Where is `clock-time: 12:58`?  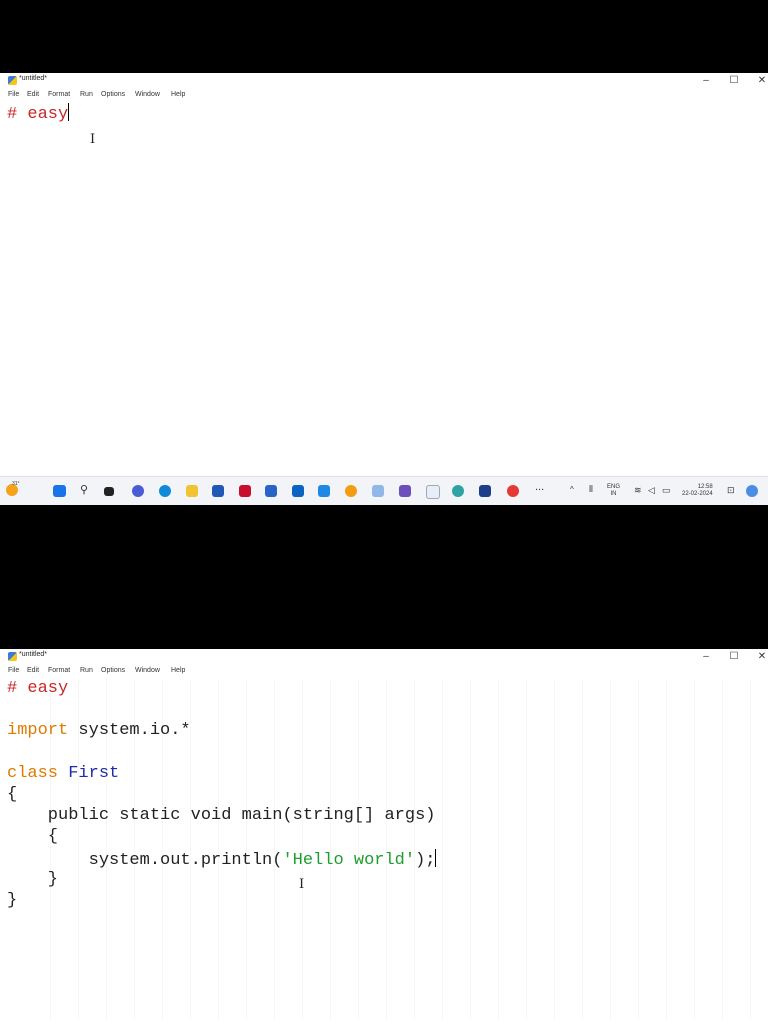 clock-time: 12:58 is located at coordinates (705, 487).